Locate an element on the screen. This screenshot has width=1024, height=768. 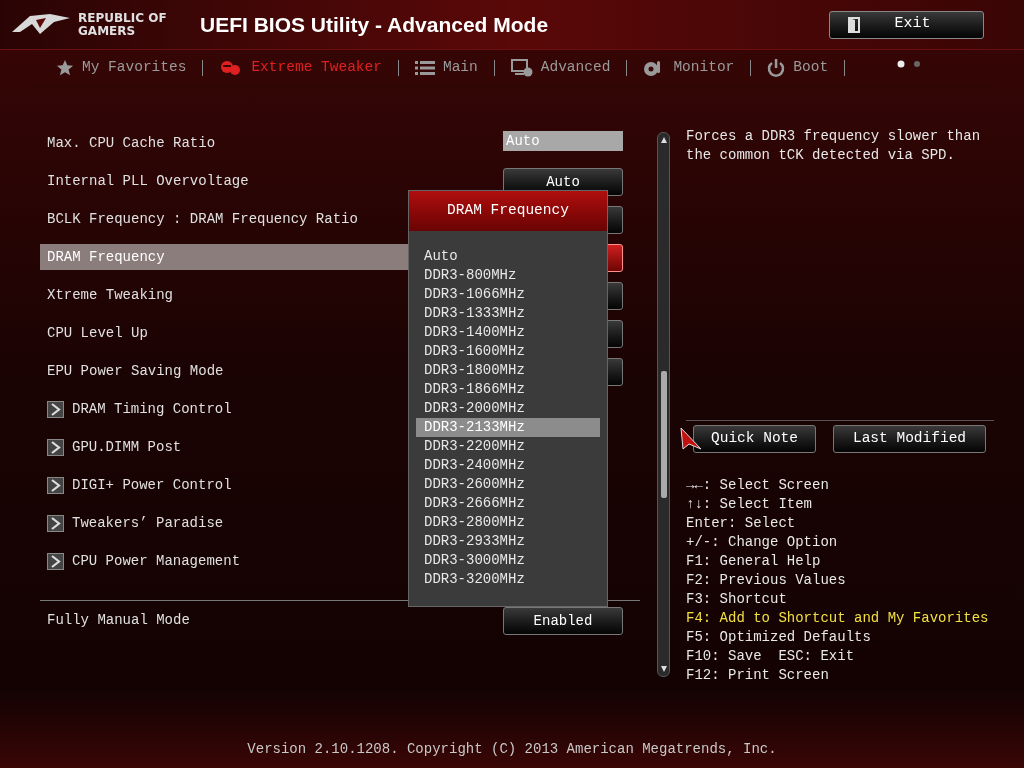
power-icon is located at coordinates (776, 68).